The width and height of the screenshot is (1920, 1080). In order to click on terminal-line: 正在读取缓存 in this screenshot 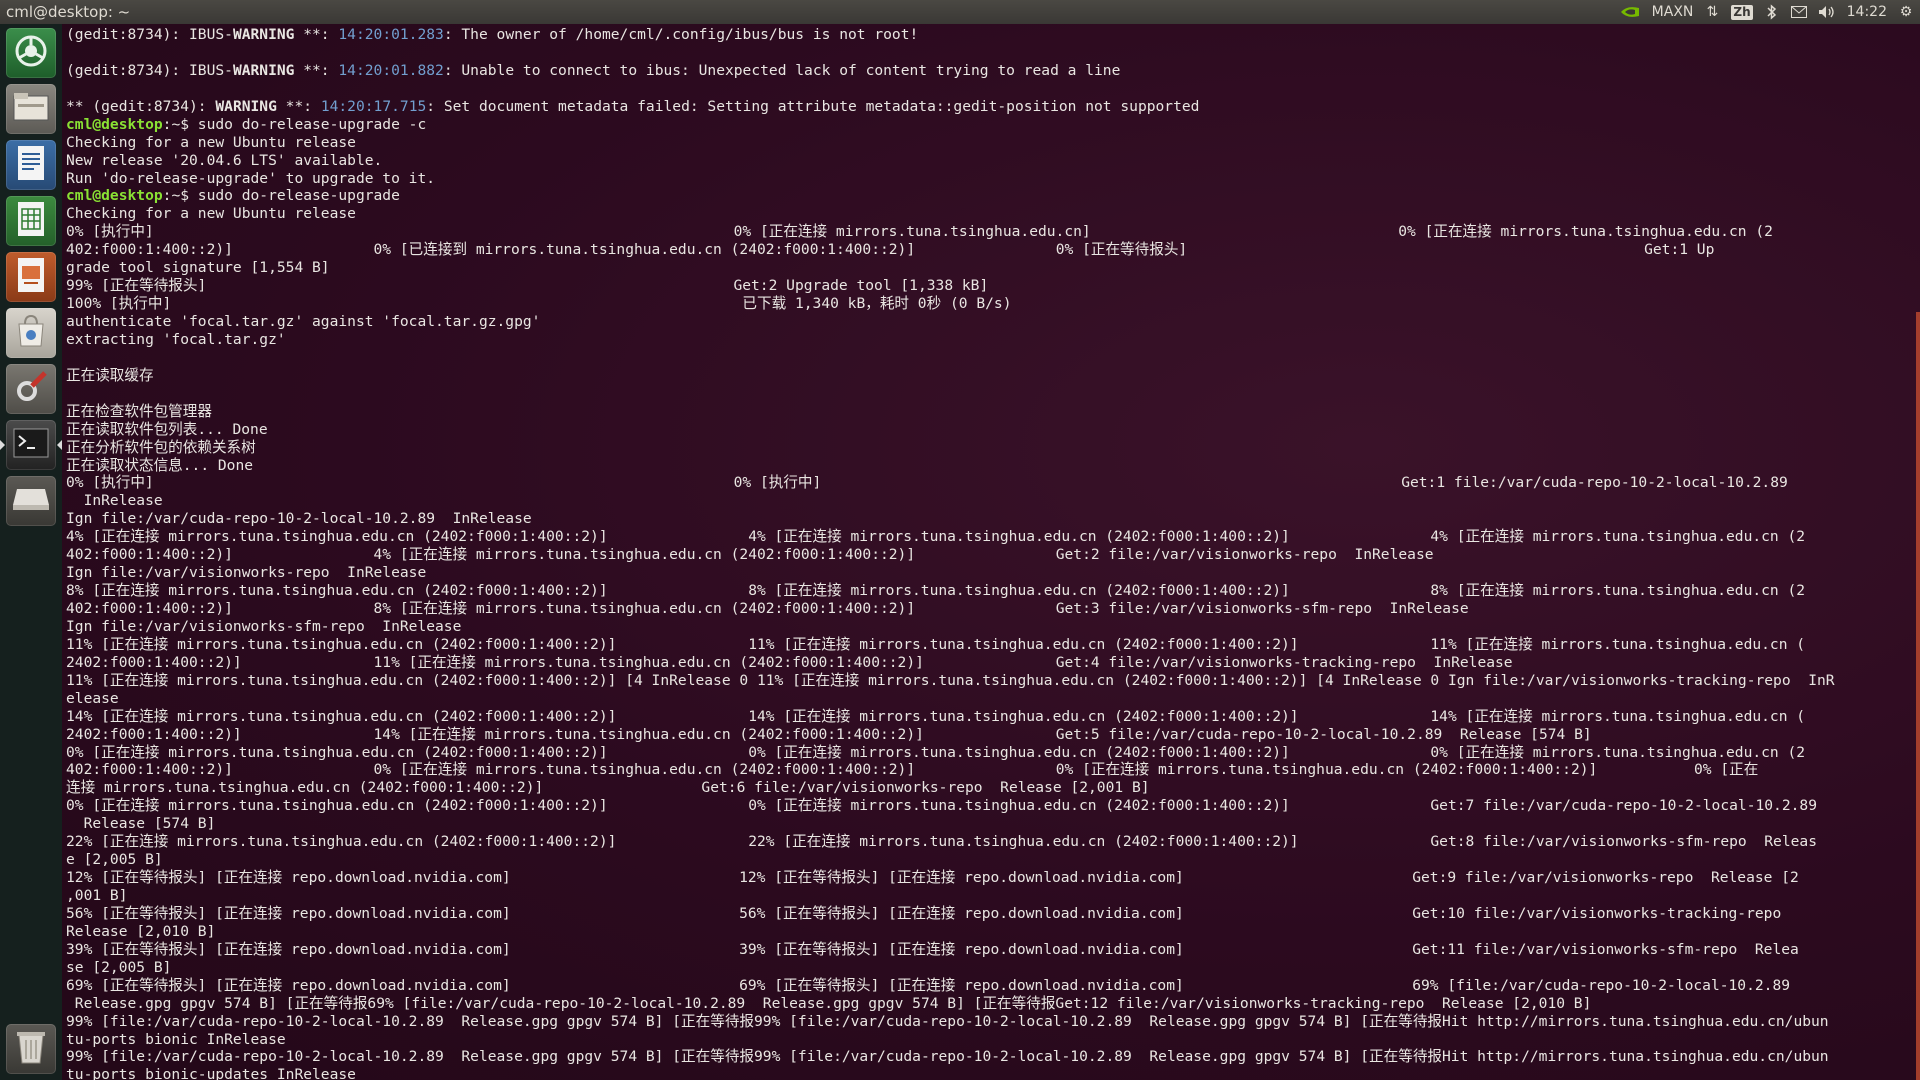, I will do `click(110, 375)`.